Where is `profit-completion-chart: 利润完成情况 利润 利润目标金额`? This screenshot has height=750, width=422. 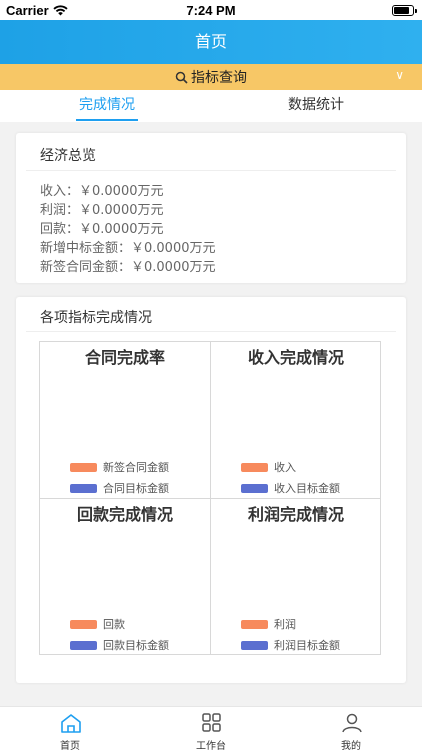
profit-completion-chart: 利润完成情况 利润 利润目标金额 is located at coordinates (296, 577).